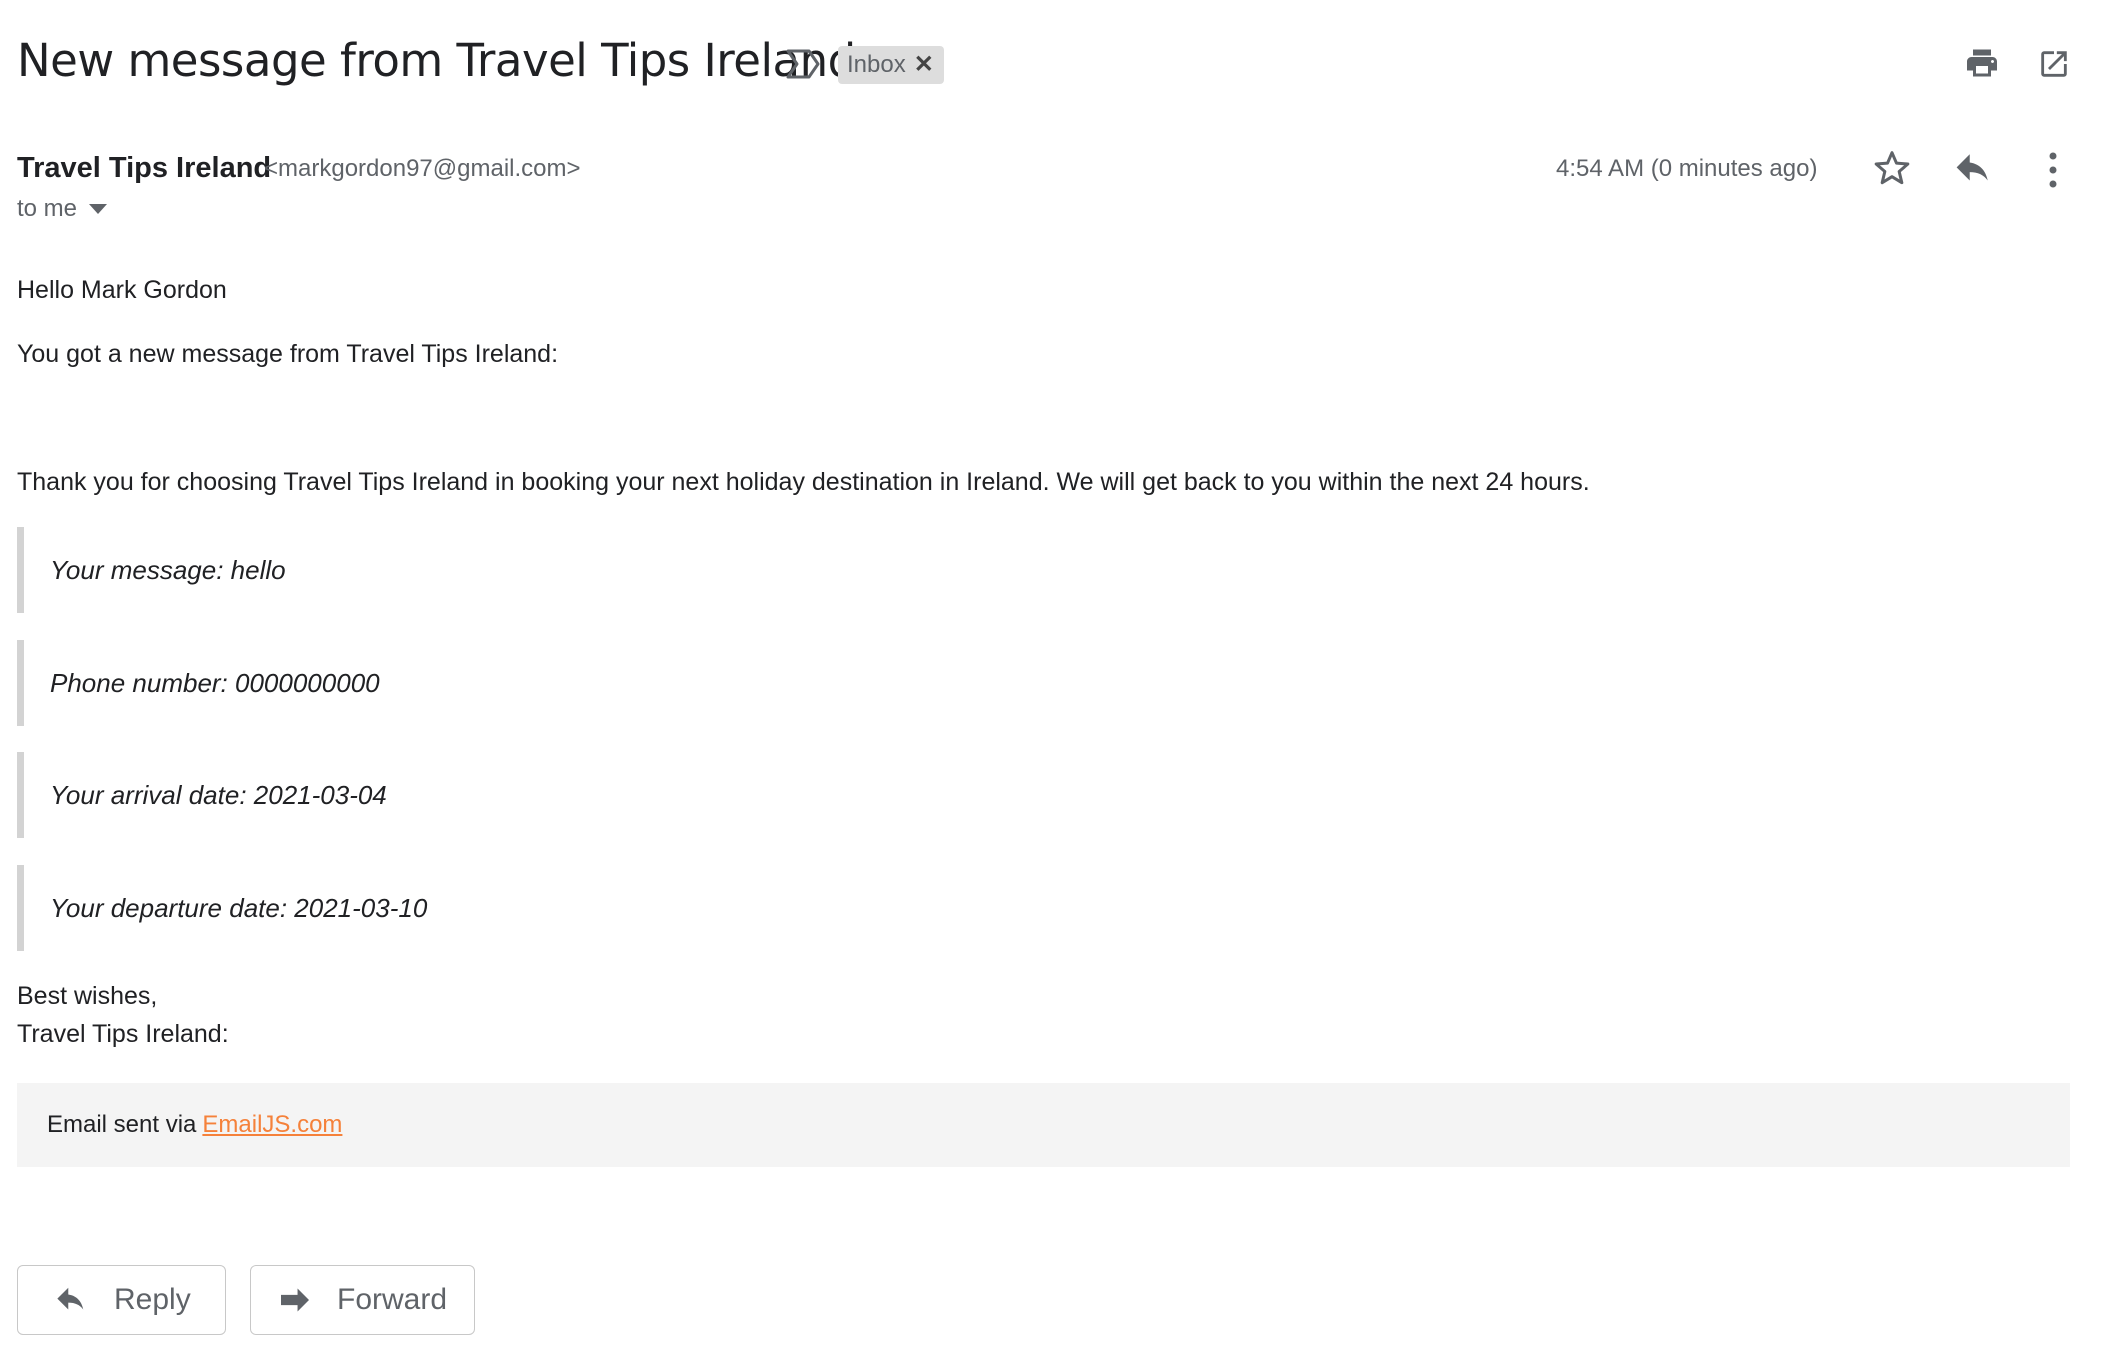  I want to click on sender-name: Travel Tips Ireland, so click(144, 168).